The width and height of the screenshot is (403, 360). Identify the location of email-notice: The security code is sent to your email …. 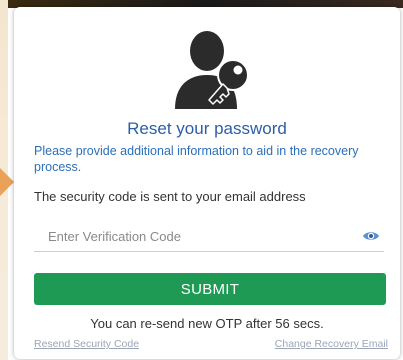
(170, 196).